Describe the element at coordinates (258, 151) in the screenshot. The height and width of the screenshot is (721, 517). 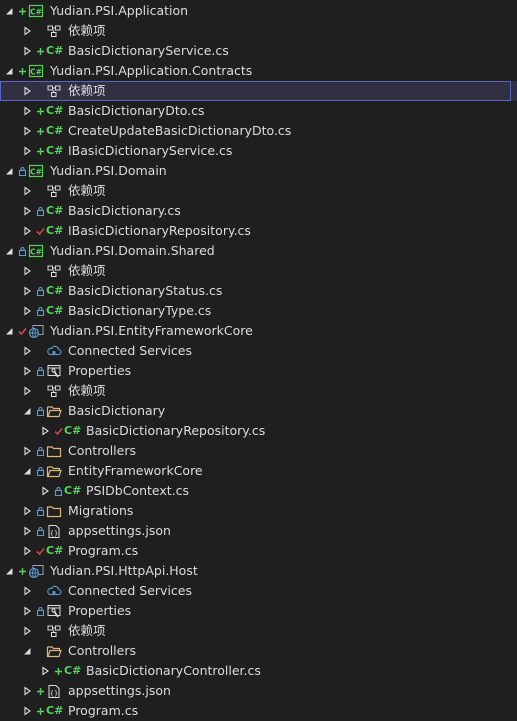
I see `tree-item: C# IBasicDictionaryService.cs` at that location.